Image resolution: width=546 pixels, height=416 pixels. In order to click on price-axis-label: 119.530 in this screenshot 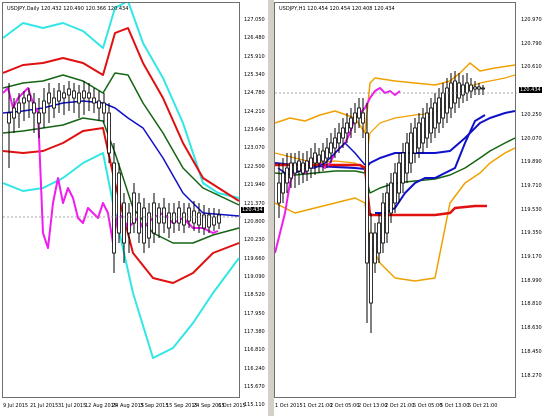, I will do `click(531, 209)`.